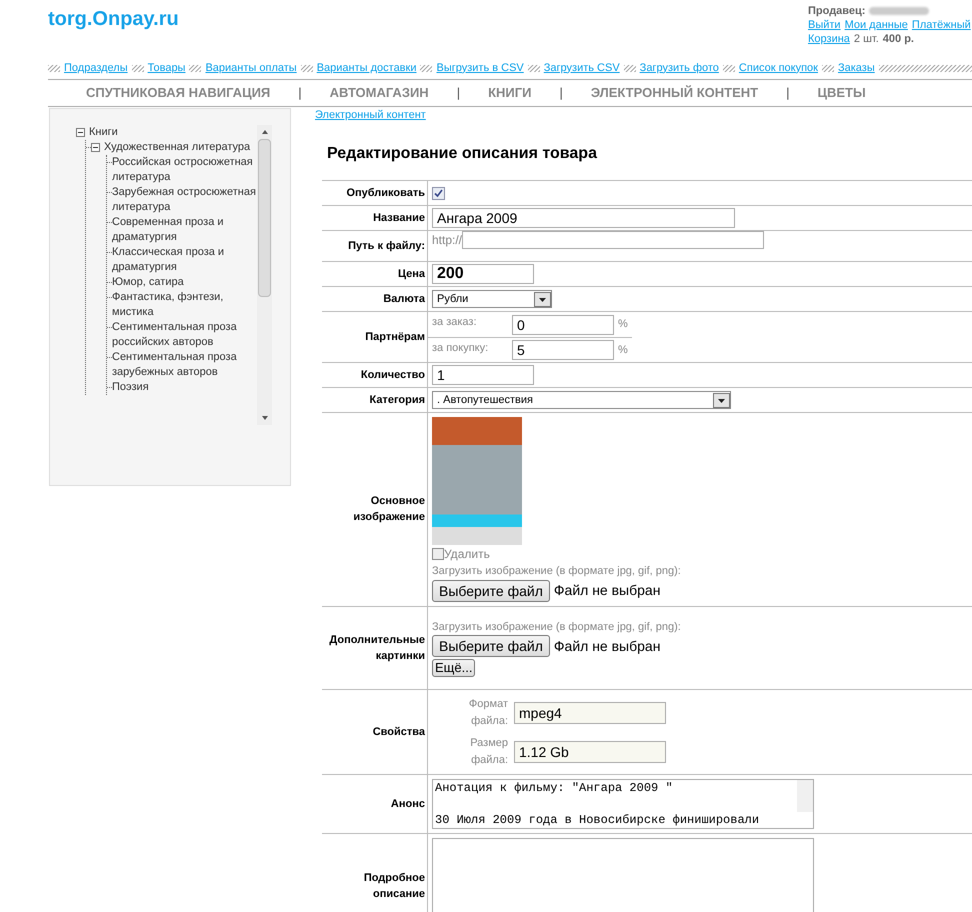 This screenshot has width=972, height=912. Describe the element at coordinates (395, 337) in the screenshot. I see `field-label: Партнёрам` at that location.